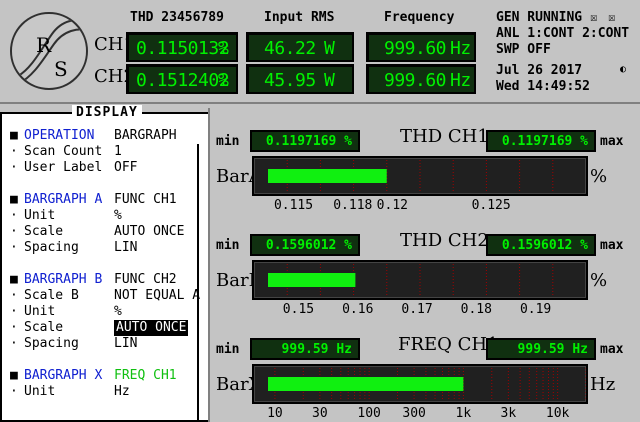  What do you see at coordinates (145, 200) in the screenshot?
I see `menu-item-value: FUNC CH1` at bounding box center [145, 200].